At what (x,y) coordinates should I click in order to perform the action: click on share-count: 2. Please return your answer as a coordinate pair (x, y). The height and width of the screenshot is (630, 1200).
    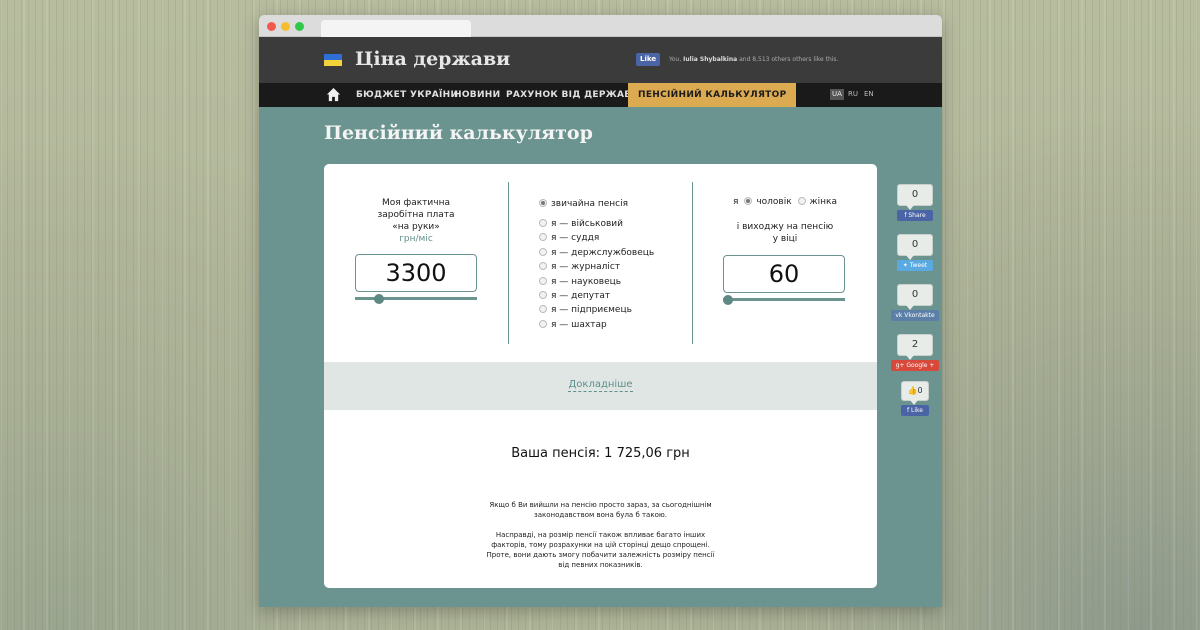
    Looking at the image, I should click on (915, 347).